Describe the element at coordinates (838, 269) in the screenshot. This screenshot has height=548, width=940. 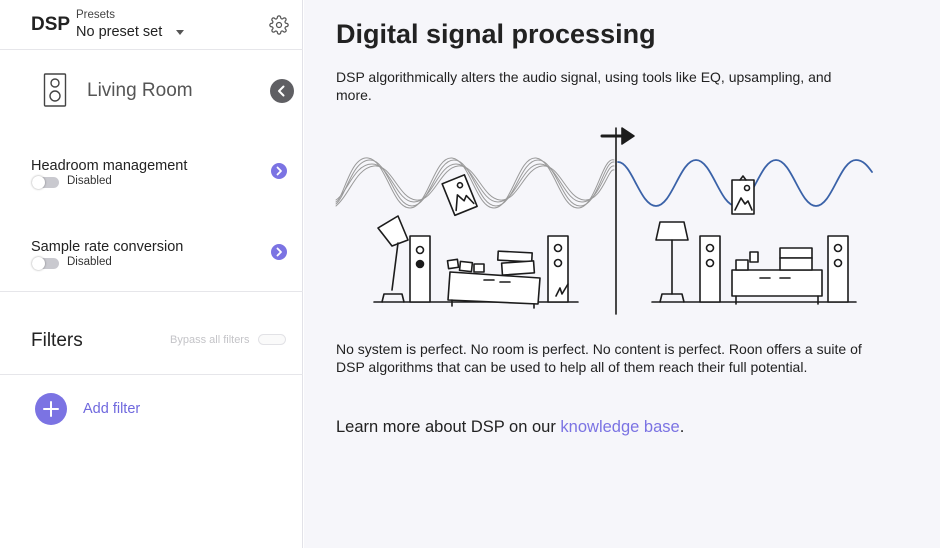
I see `speaker-right-tidy` at that location.